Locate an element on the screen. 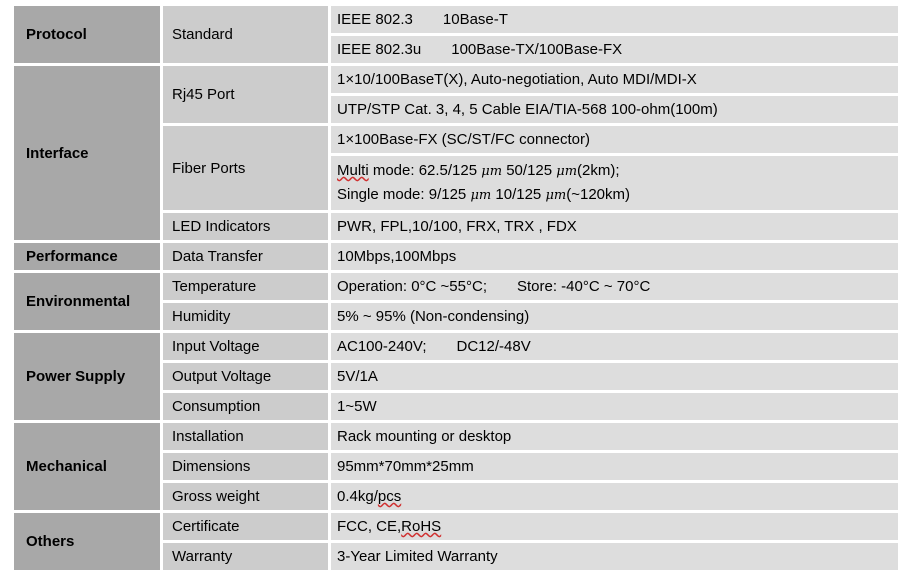 This screenshot has height=572, width=921. value-line-mid: mode: 62.5/125 is located at coordinates (425, 170).